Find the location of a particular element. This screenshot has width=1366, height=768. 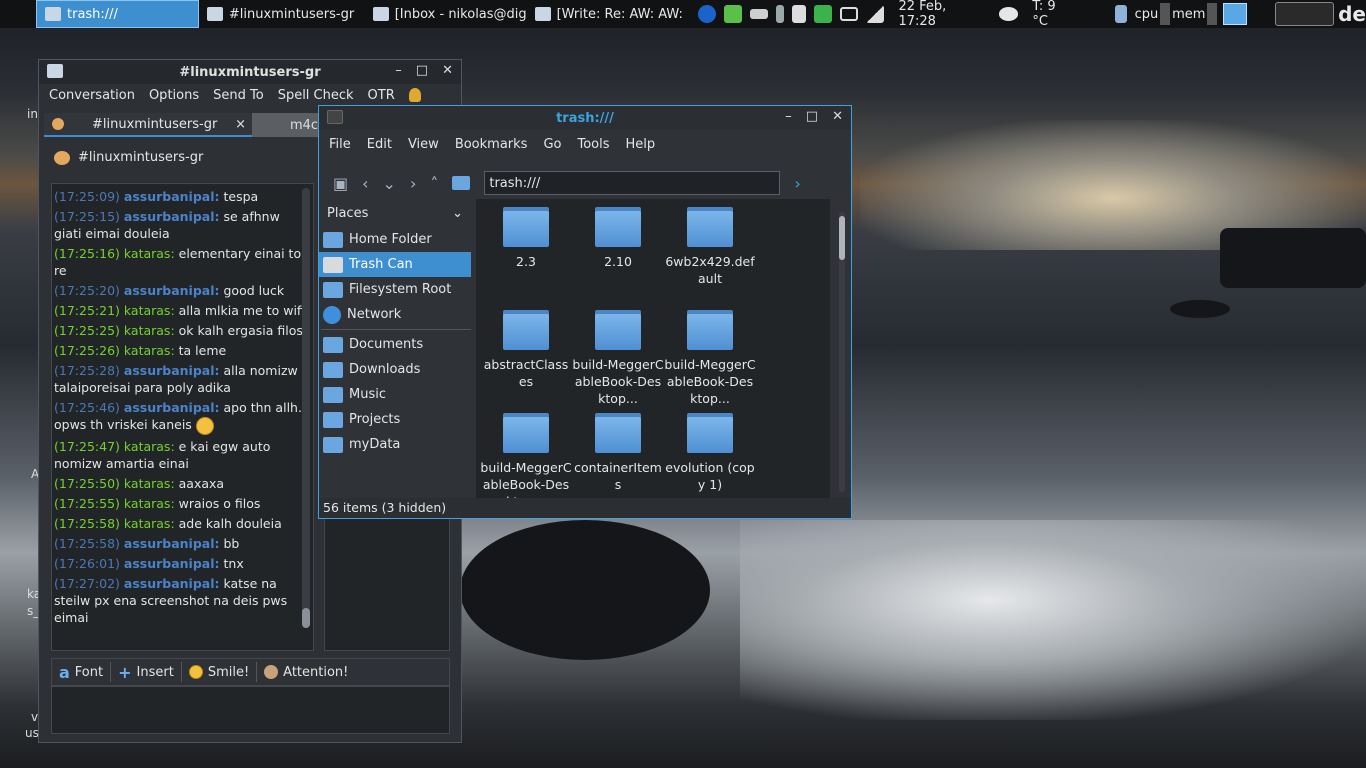

corner-label: de is located at coordinates (1352, 14).